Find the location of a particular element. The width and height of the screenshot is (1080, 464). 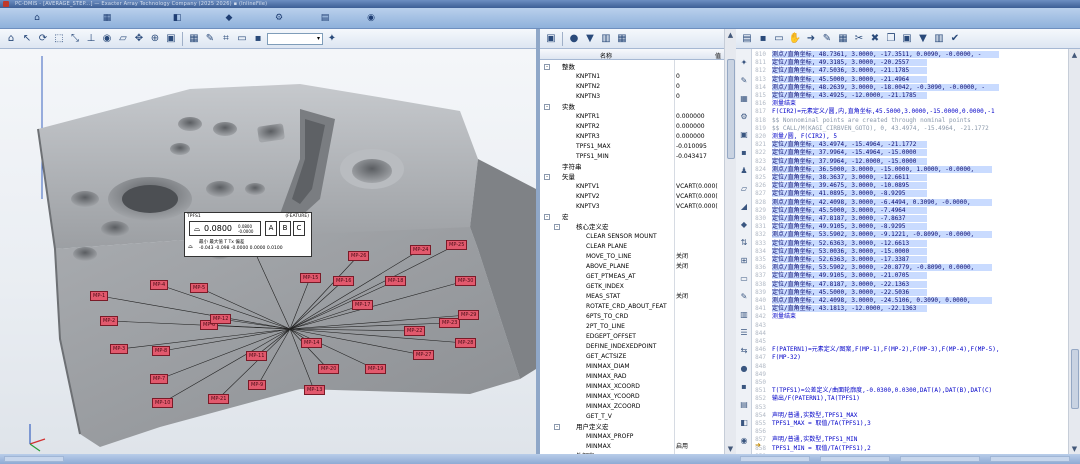

tree-item: MINMAX_DIAM is located at coordinates (632, 367).